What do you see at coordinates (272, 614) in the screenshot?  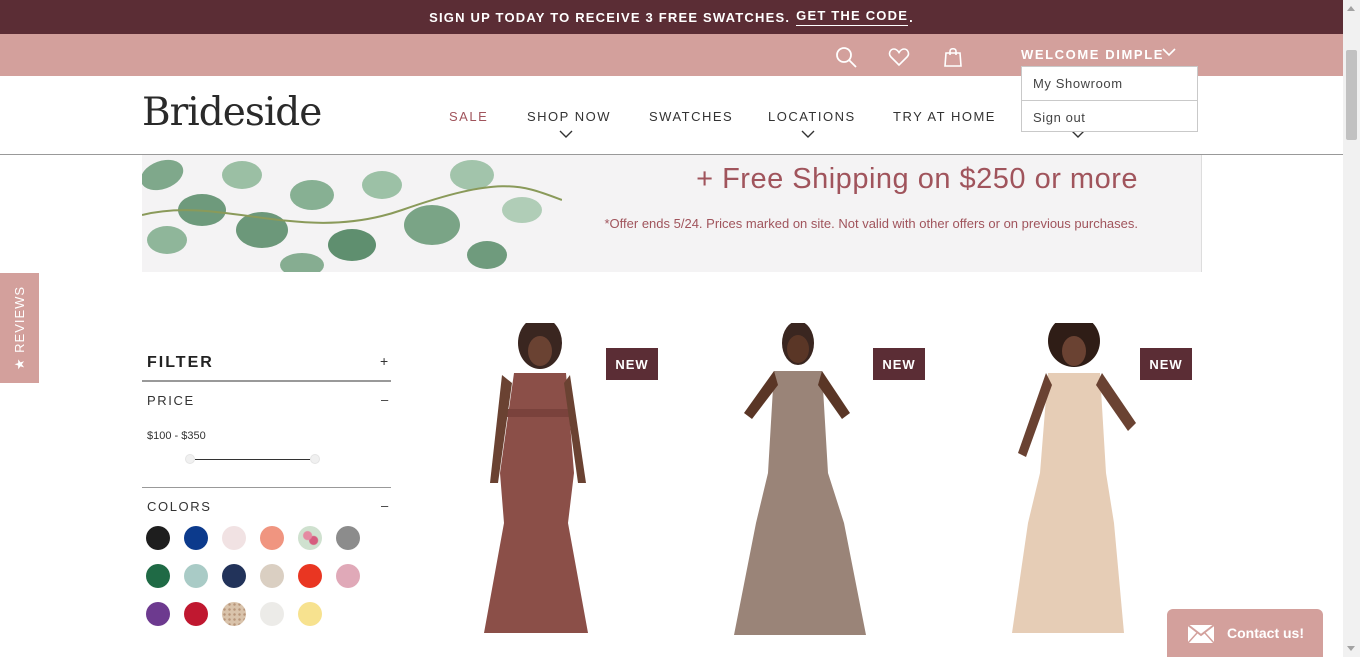 I see `color-swatch-ivory` at bounding box center [272, 614].